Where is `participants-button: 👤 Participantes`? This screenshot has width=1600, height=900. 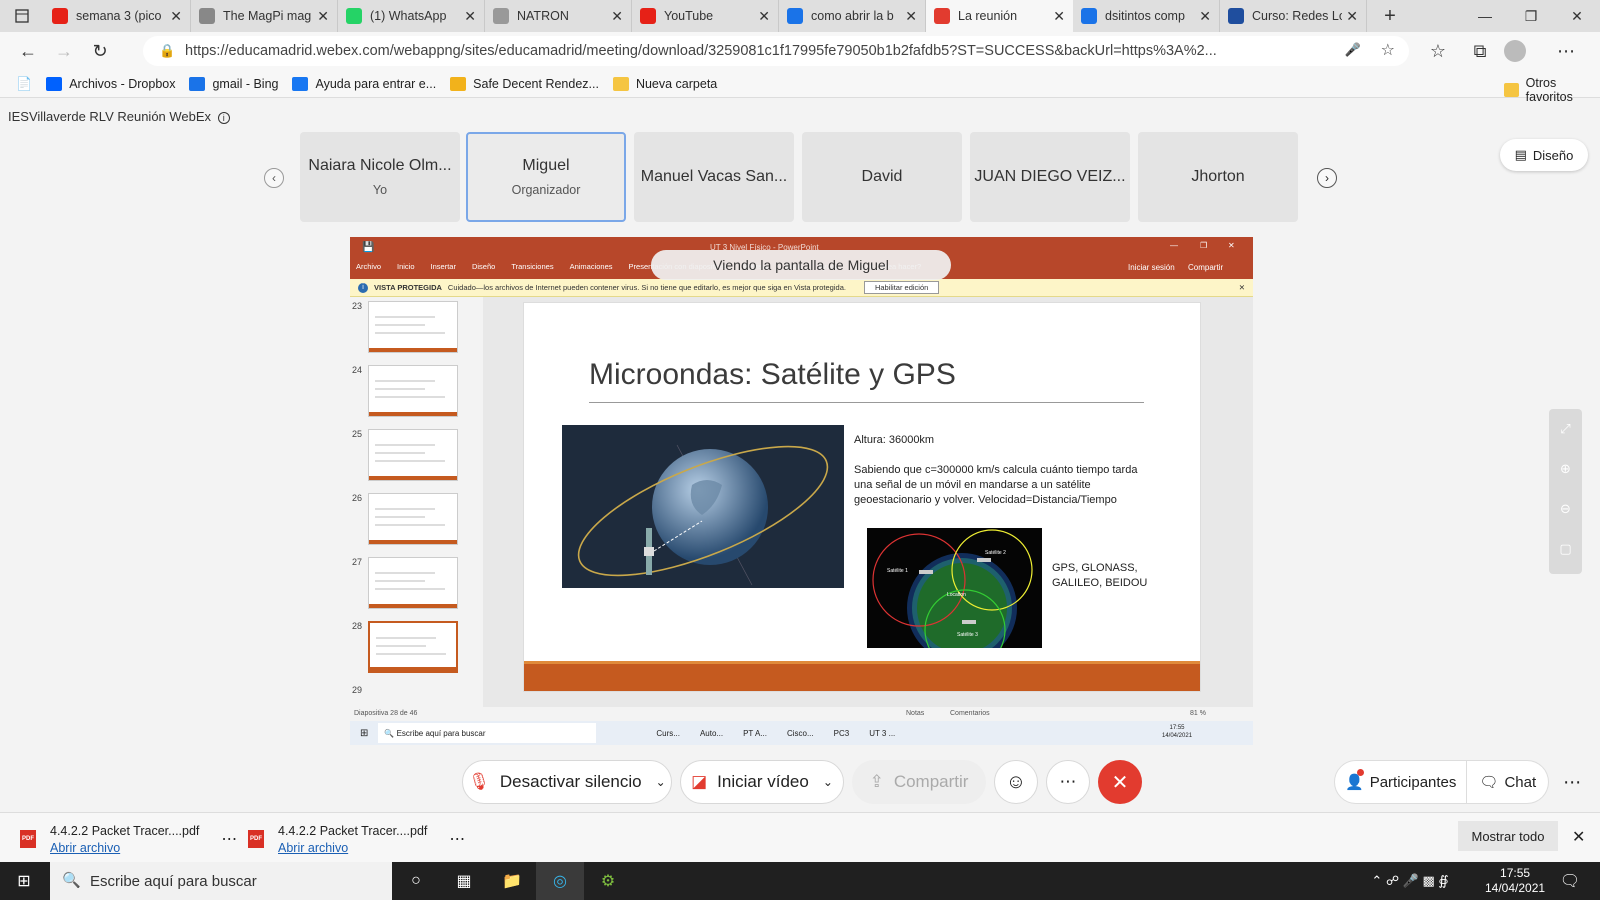
participants-button: 👤 Participantes is located at coordinates (1401, 782).